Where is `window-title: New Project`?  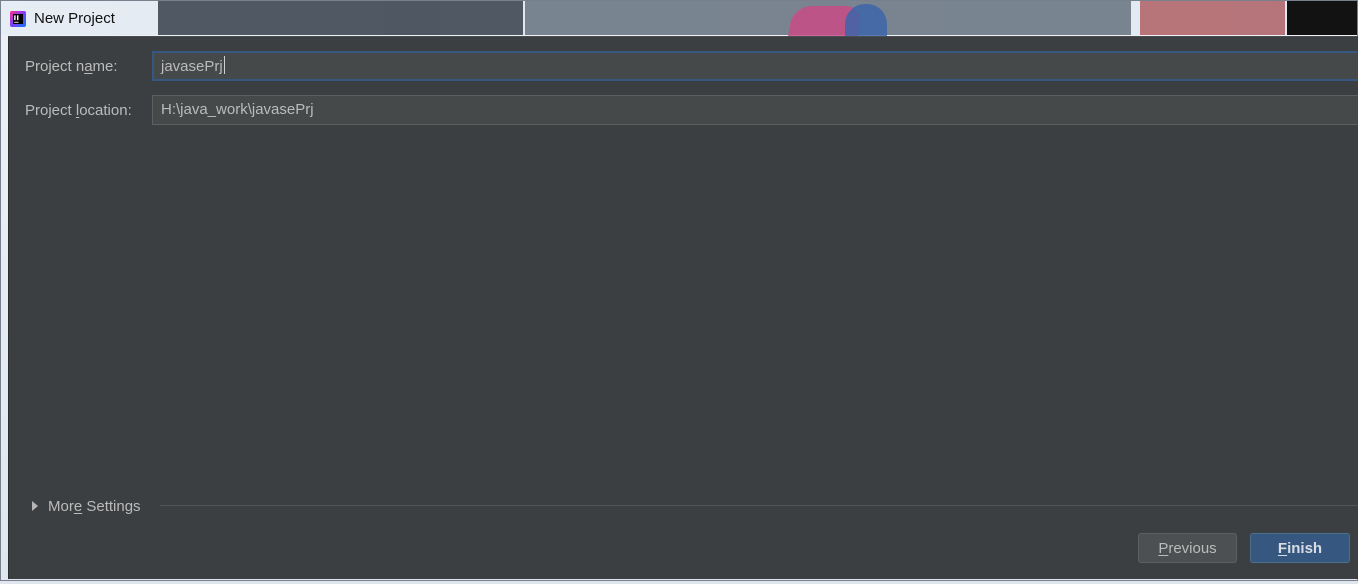
window-title: New Project is located at coordinates (74, 18).